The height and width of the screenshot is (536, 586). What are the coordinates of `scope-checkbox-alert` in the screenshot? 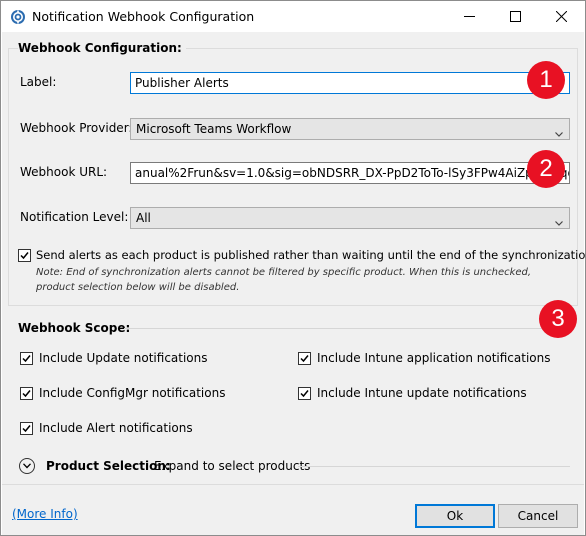 It's located at (26, 428).